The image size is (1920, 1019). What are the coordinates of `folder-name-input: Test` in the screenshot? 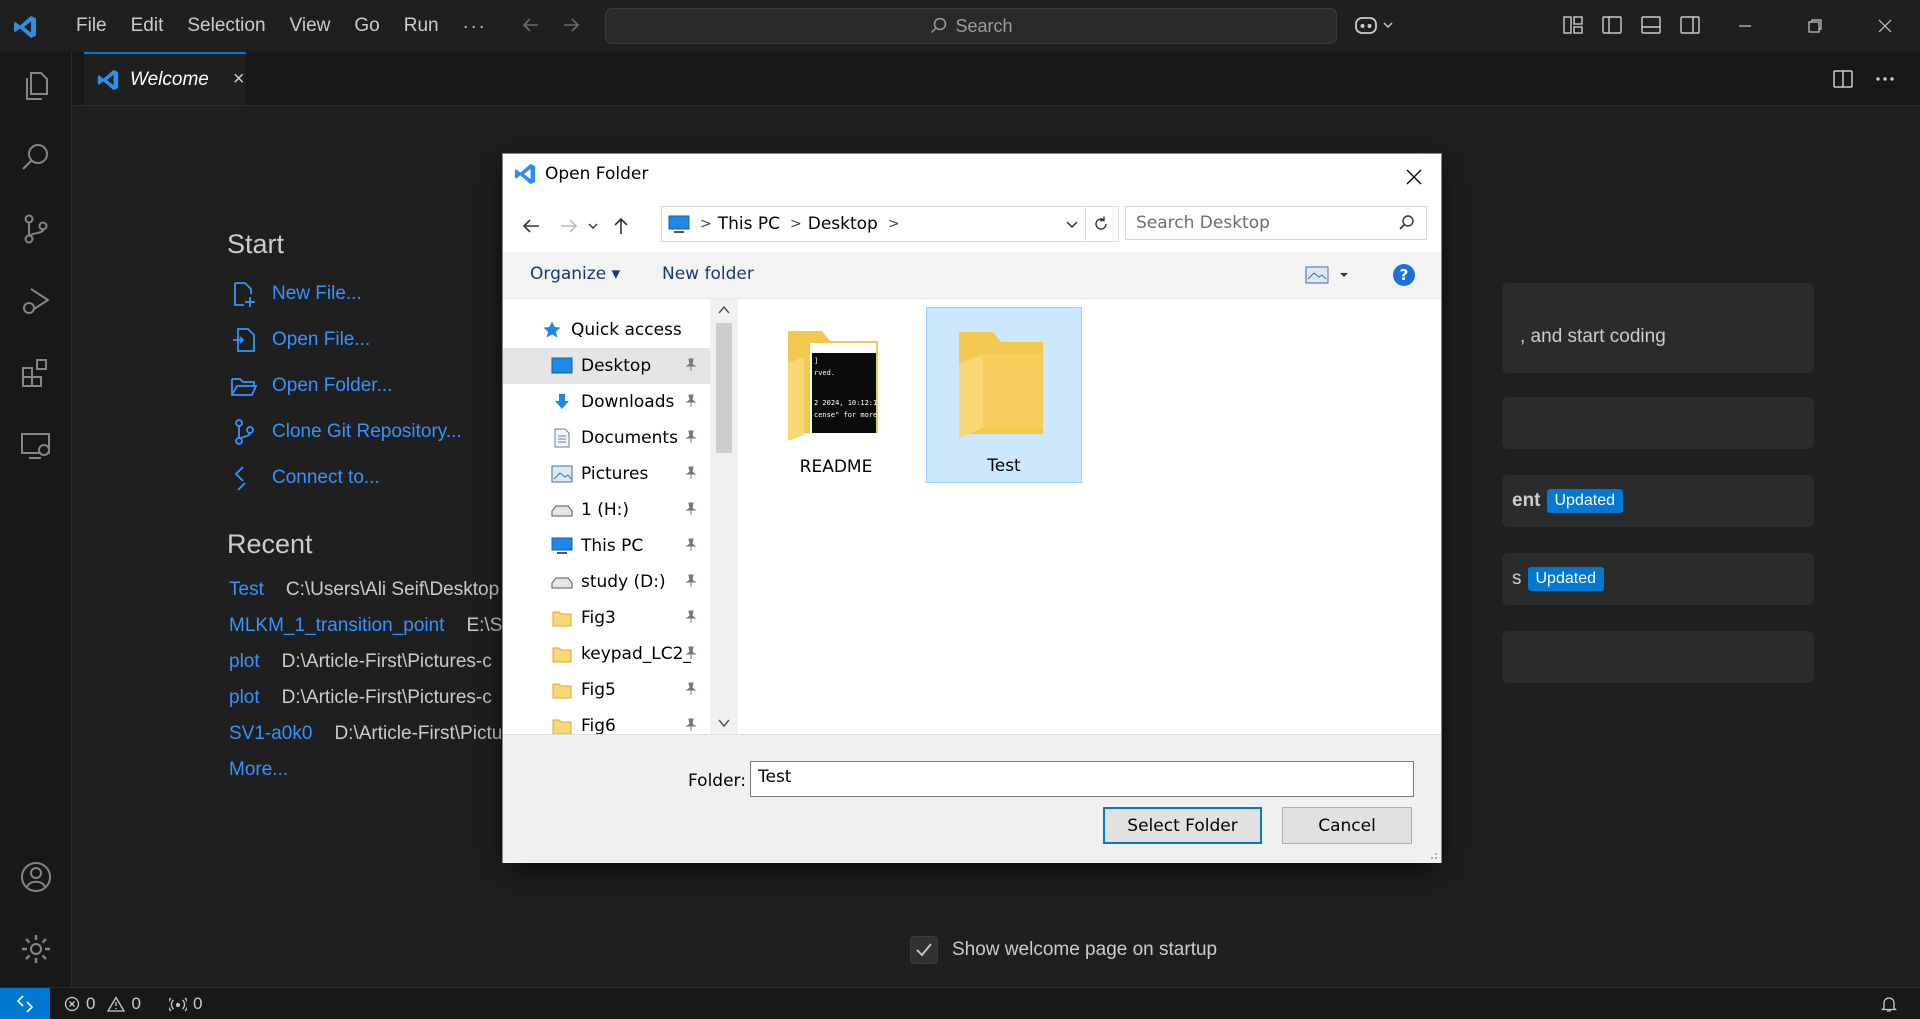 It's located at (1082, 779).